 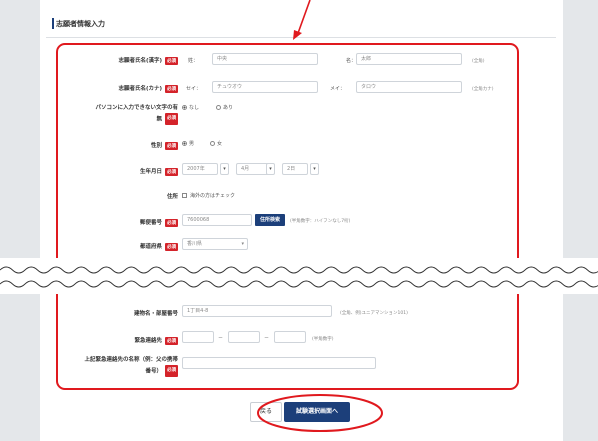 I want to click on pc-chars-radio-exists: あり, so click(x=224, y=107).